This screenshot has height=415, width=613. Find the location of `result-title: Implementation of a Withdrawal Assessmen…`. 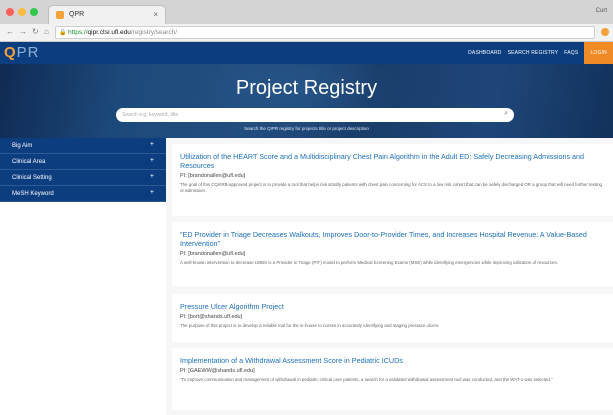

result-title: Implementation of a Withdrawal Assessmen… is located at coordinates (390, 360).